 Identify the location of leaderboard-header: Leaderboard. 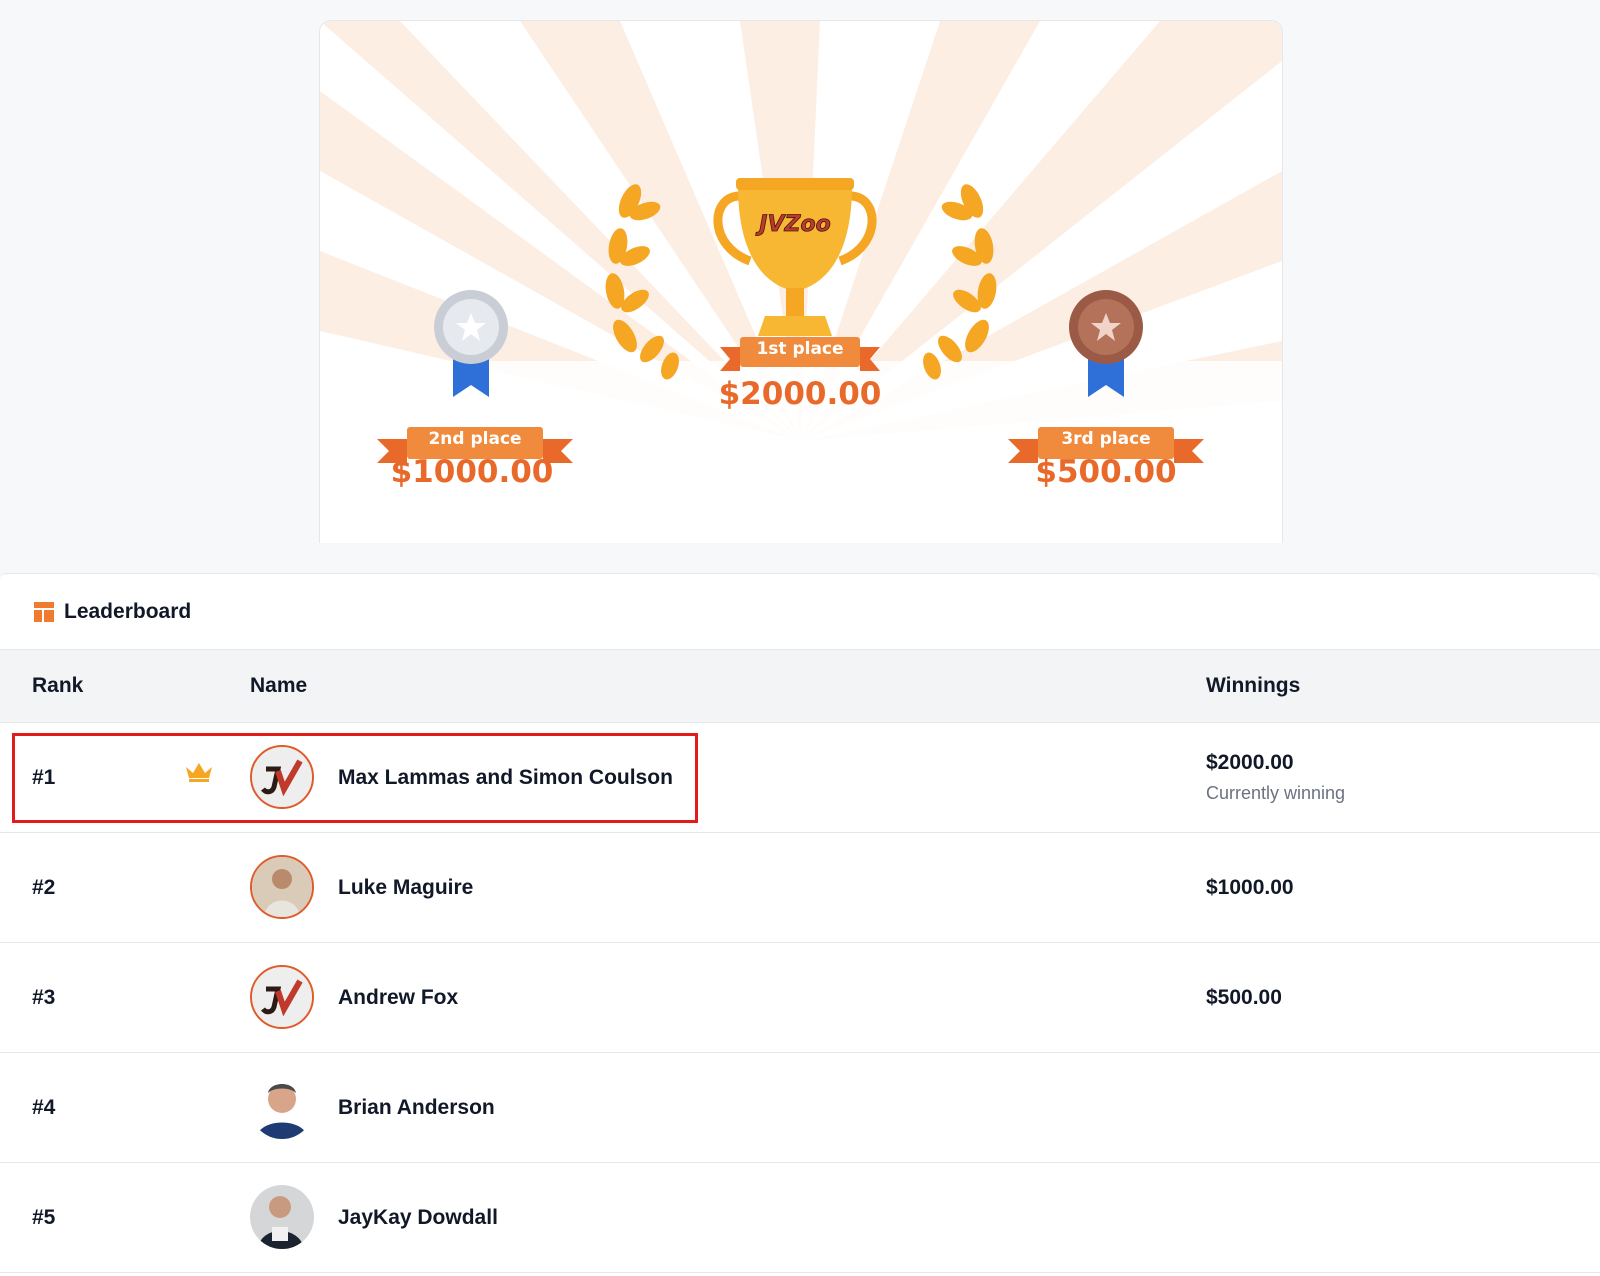
(800, 612).